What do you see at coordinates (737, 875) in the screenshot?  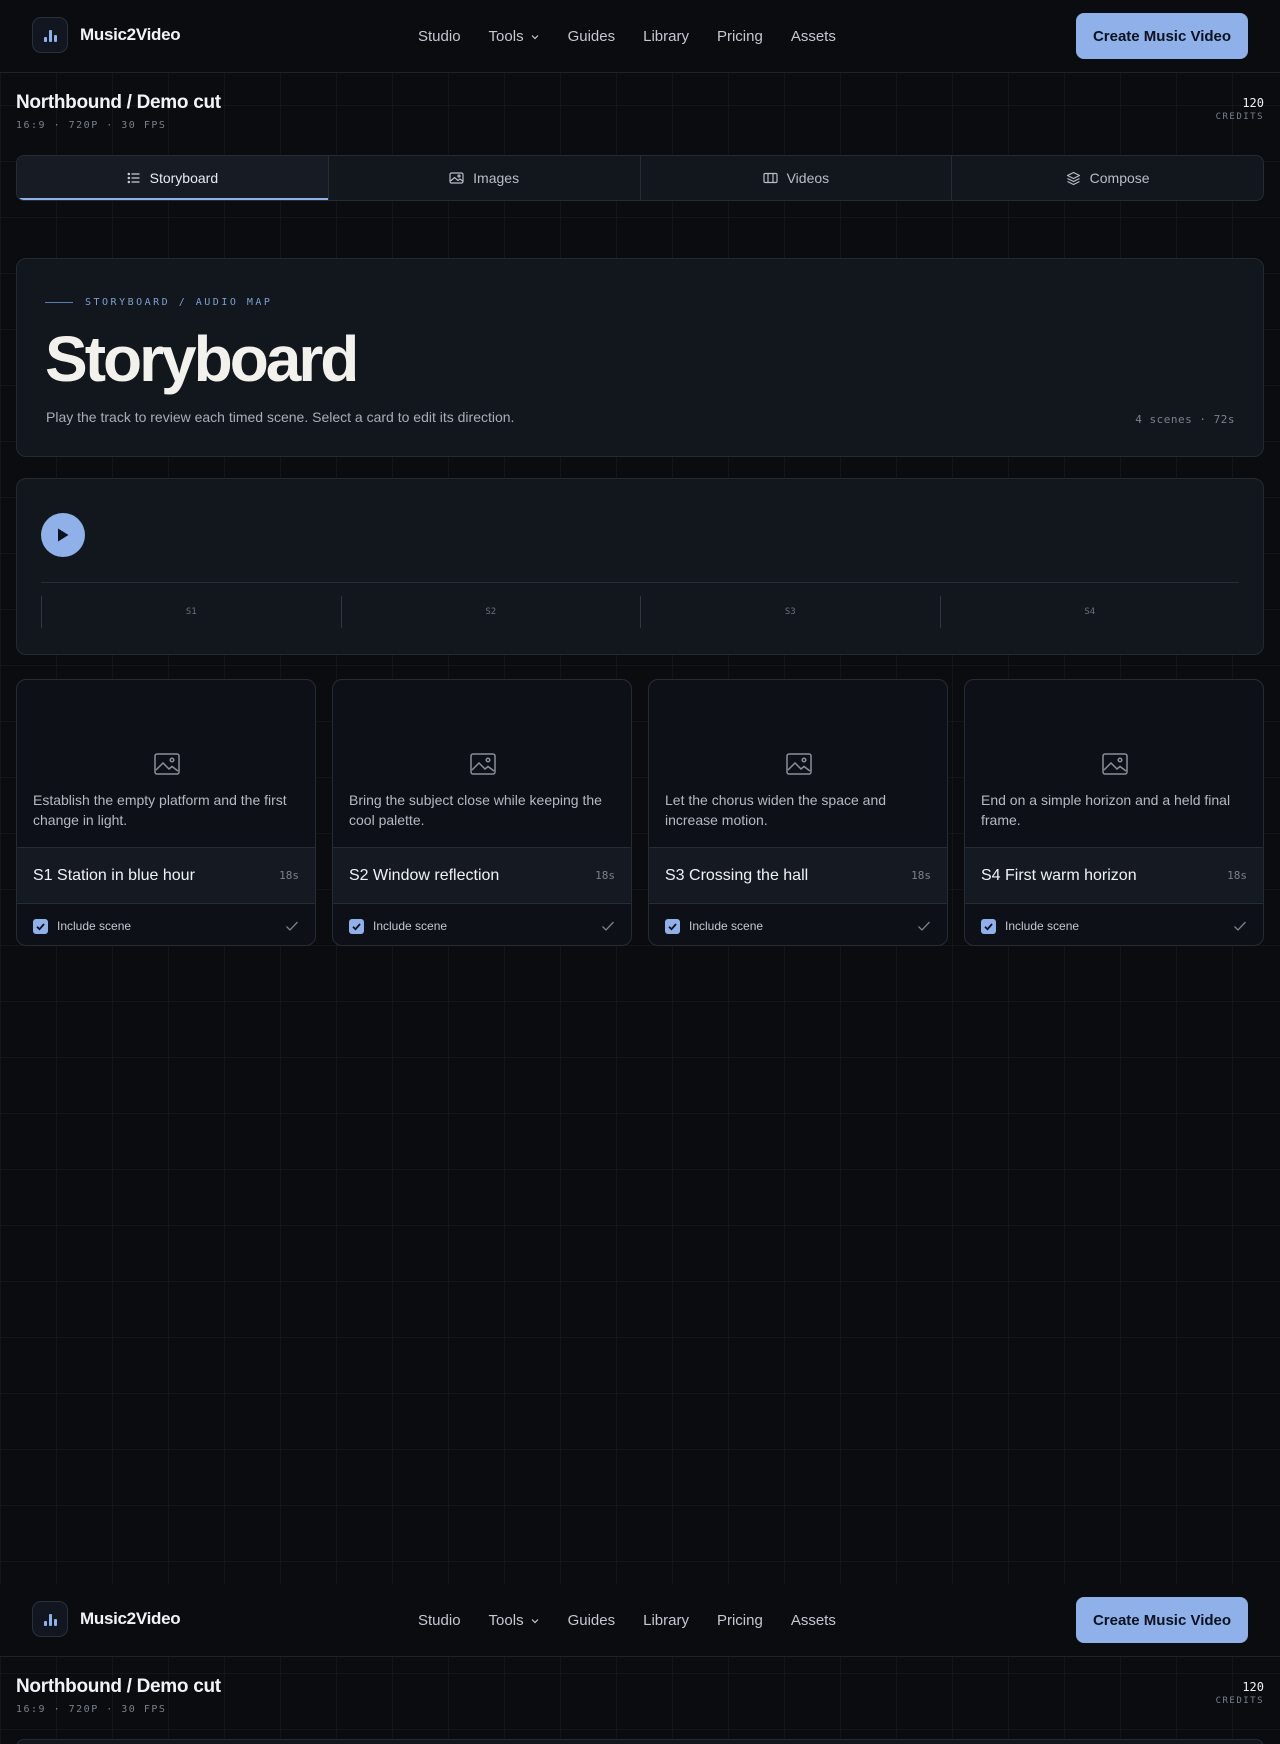 I see `scene-title: S3 Crossing the hall` at bounding box center [737, 875].